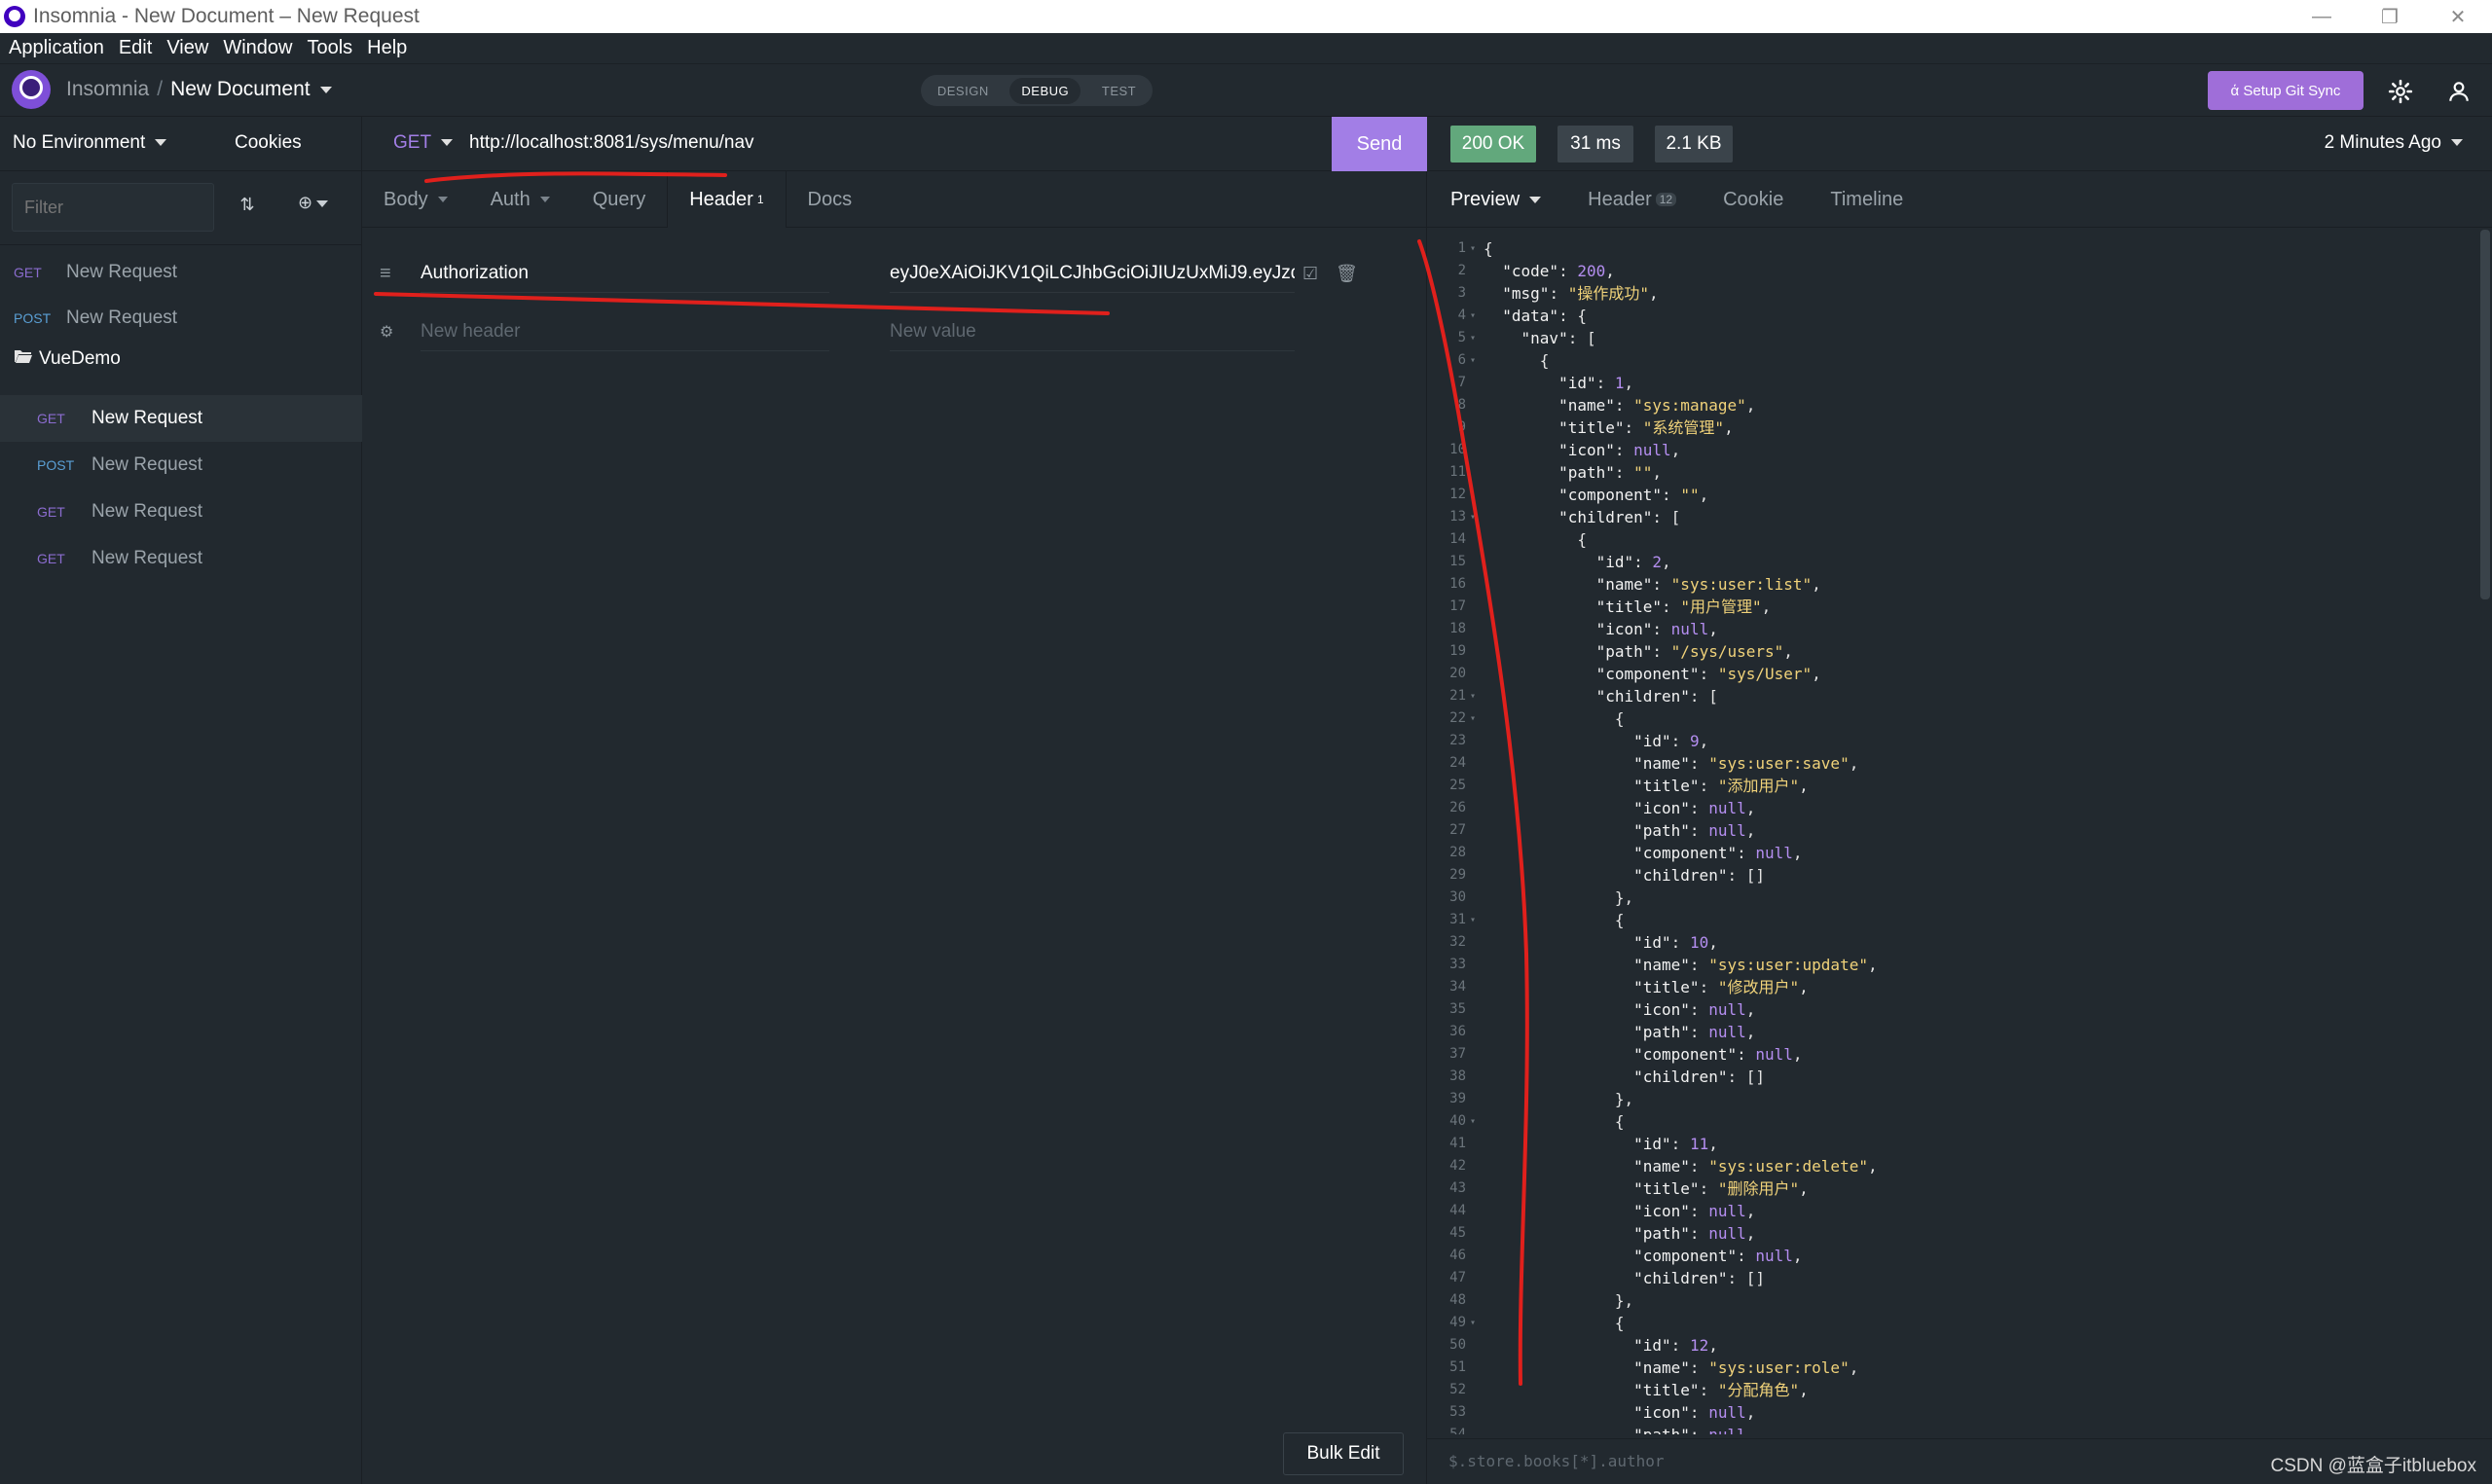 This screenshot has width=2492, height=1484. Describe the element at coordinates (1952, 674) in the screenshot. I see `code-line: 20 "component": "sys/User",` at that location.